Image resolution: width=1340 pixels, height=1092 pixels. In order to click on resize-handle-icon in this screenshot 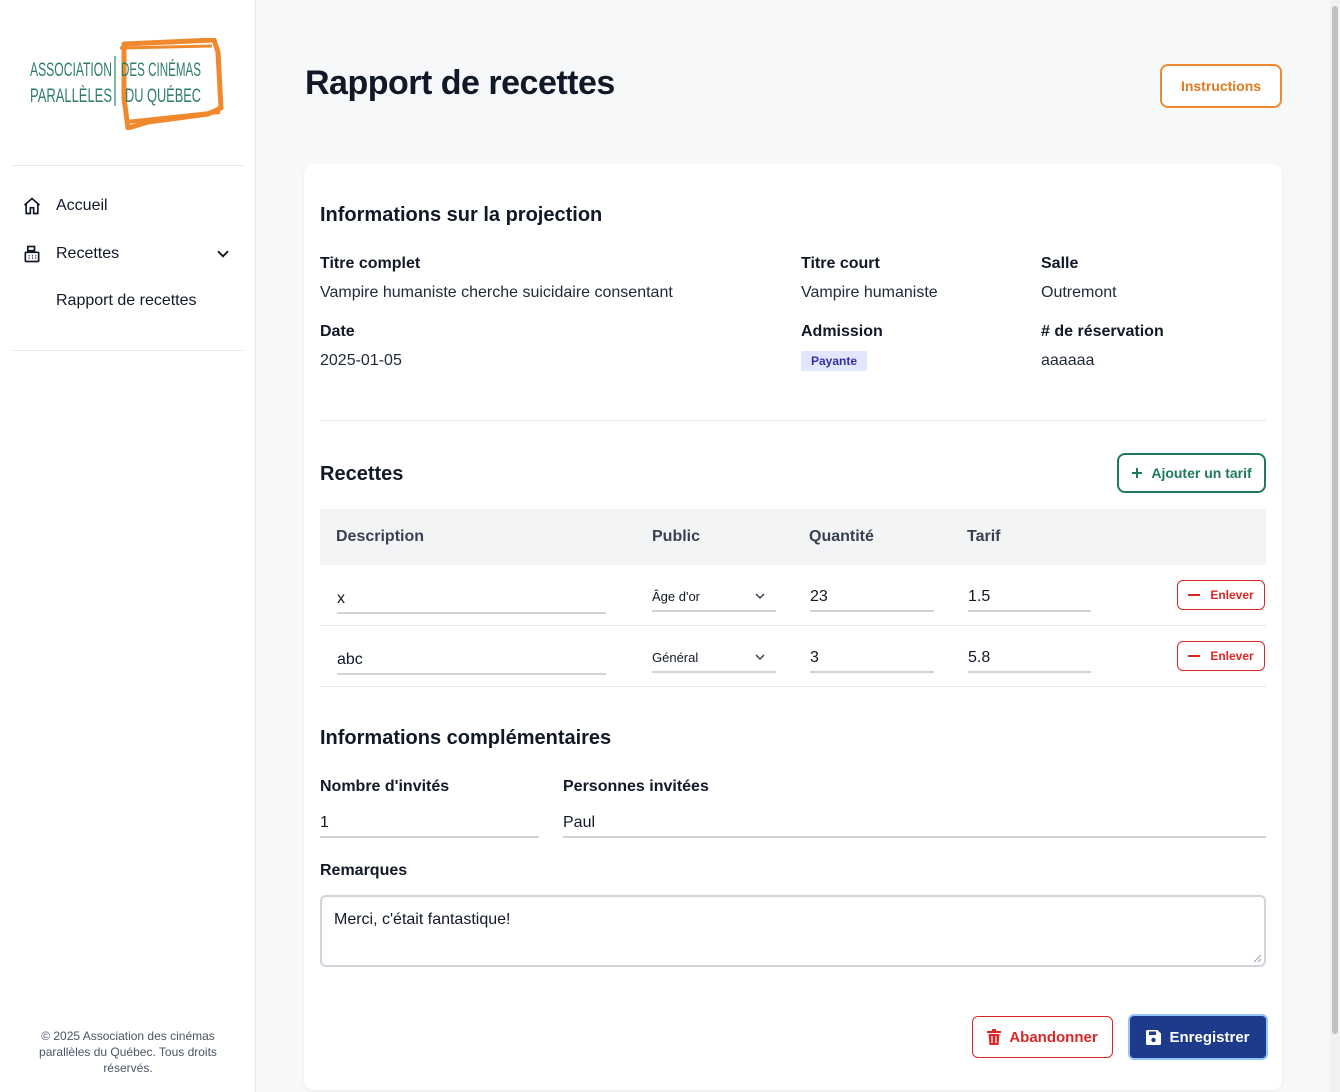, I will do `click(1257, 958)`.